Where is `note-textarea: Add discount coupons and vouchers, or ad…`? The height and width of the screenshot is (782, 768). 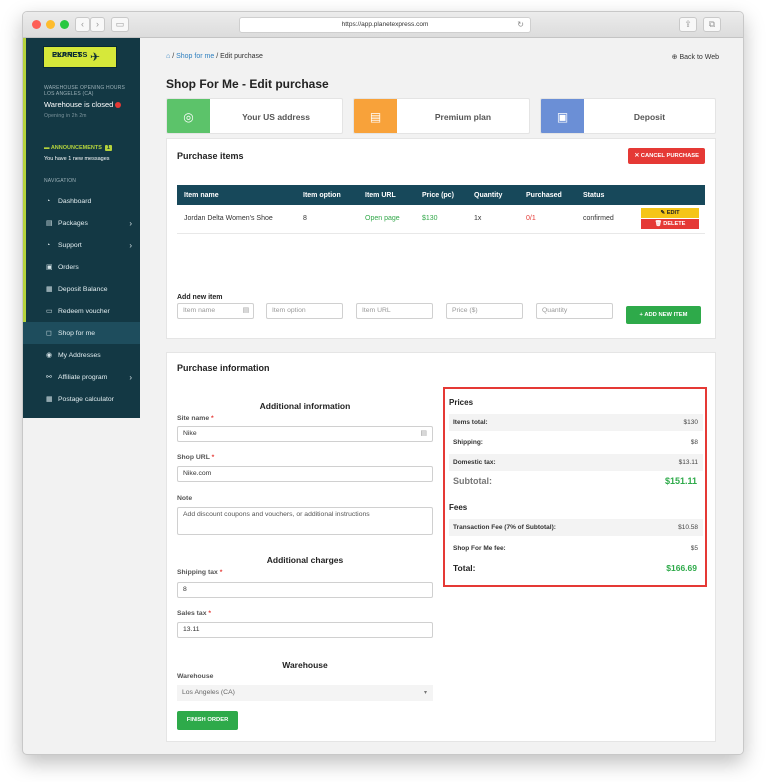
note-textarea: Add discount coupons and vouchers, or ad… is located at coordinates (305, 521).